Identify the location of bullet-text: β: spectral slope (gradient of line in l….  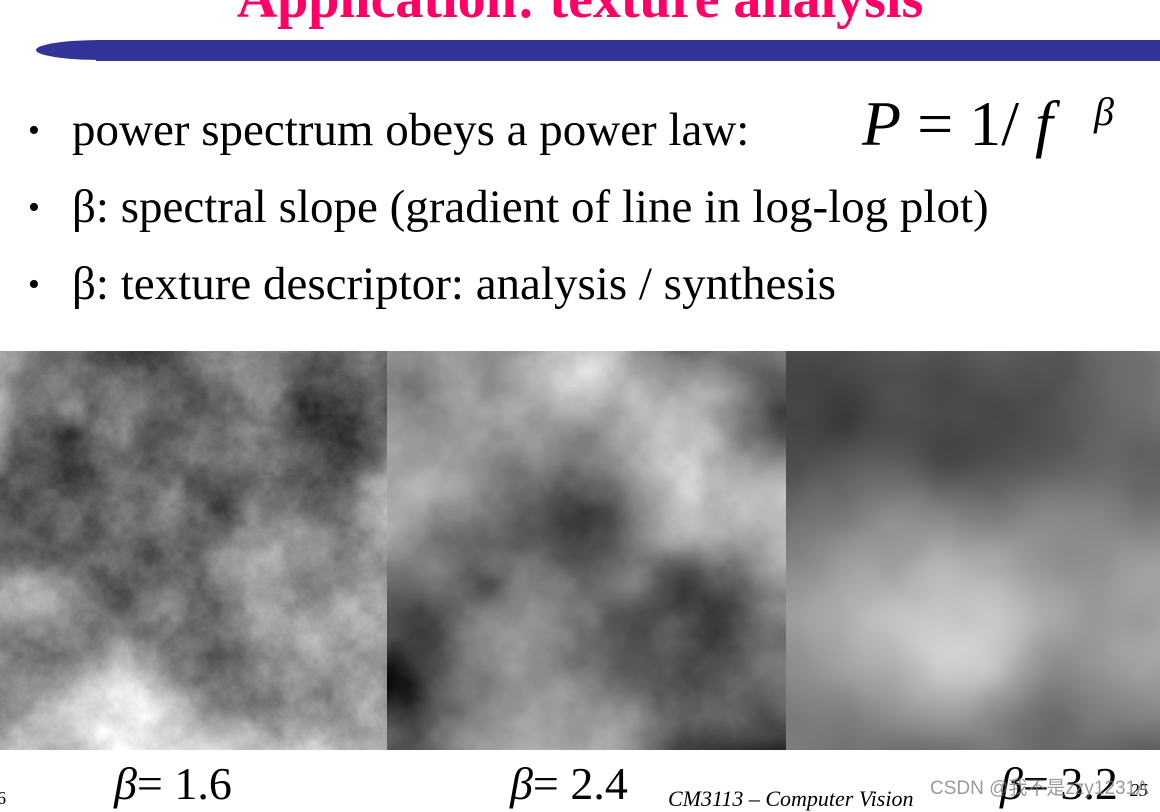
(530, 207).